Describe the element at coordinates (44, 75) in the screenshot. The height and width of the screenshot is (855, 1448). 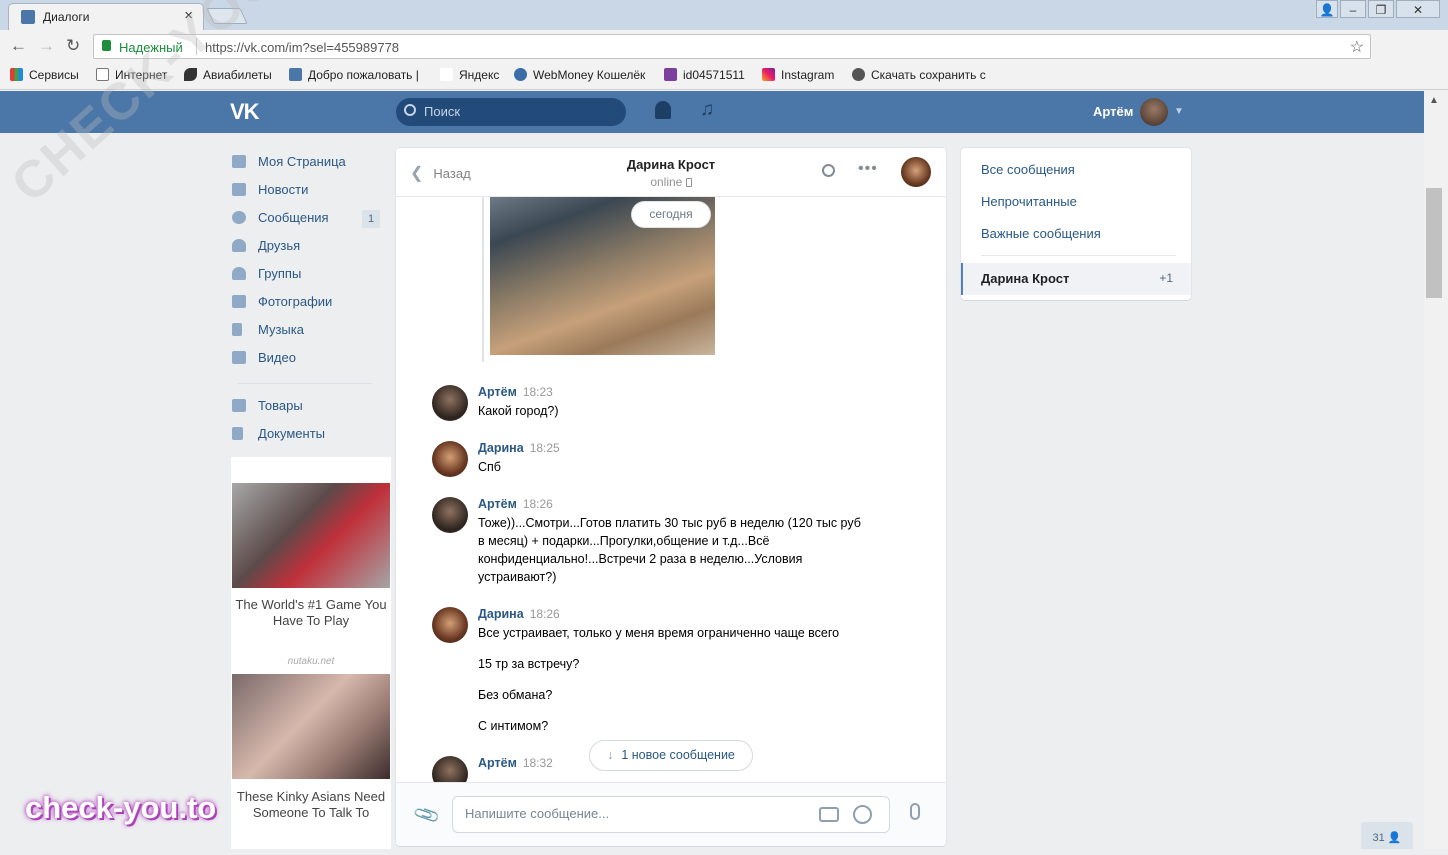
I see `bookmark-services: Сервисы` at that location.